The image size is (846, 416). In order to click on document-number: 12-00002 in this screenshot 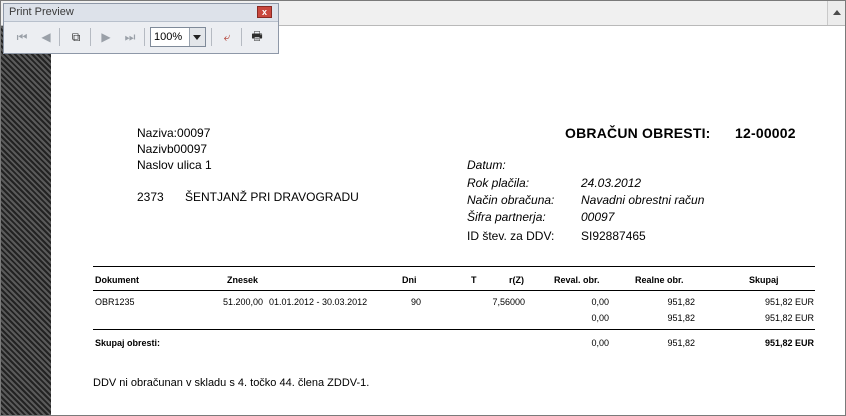, I will do `click(765, 133)`.